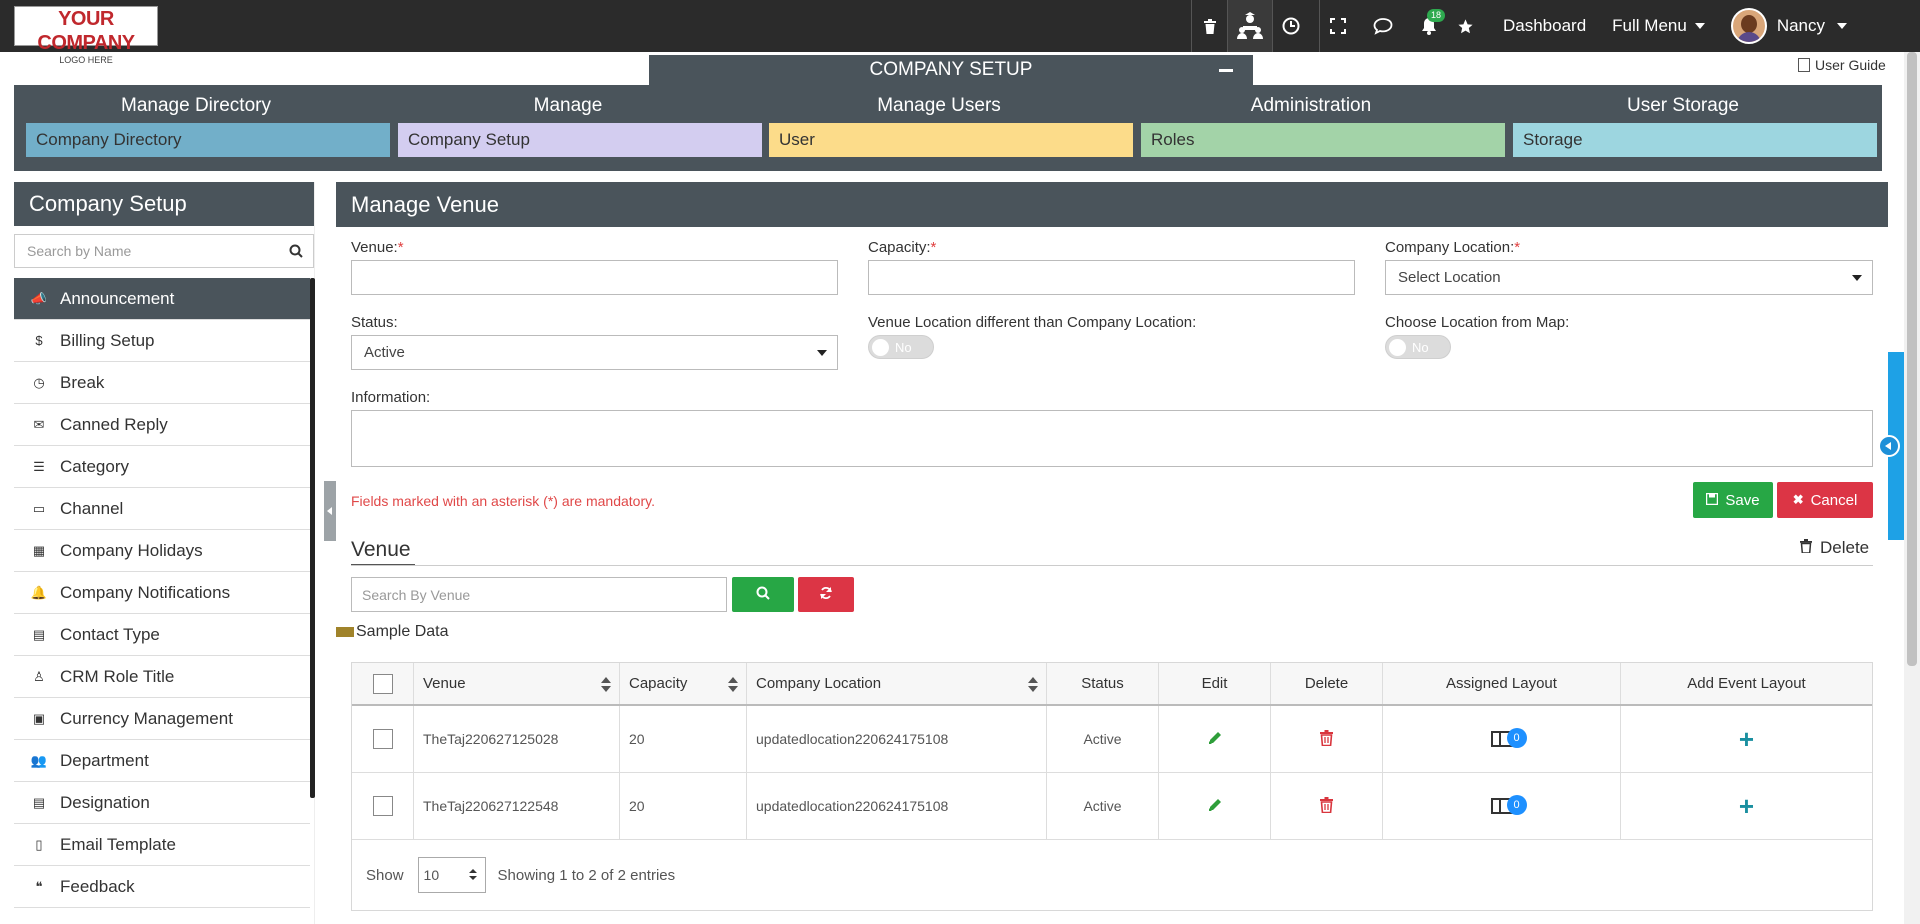 The width and height of the screenshot is (1920, 924). Describe the element at coordinates (1834, 548) in the screenshot. I see `bulk-delete-link: Delete` at that location.